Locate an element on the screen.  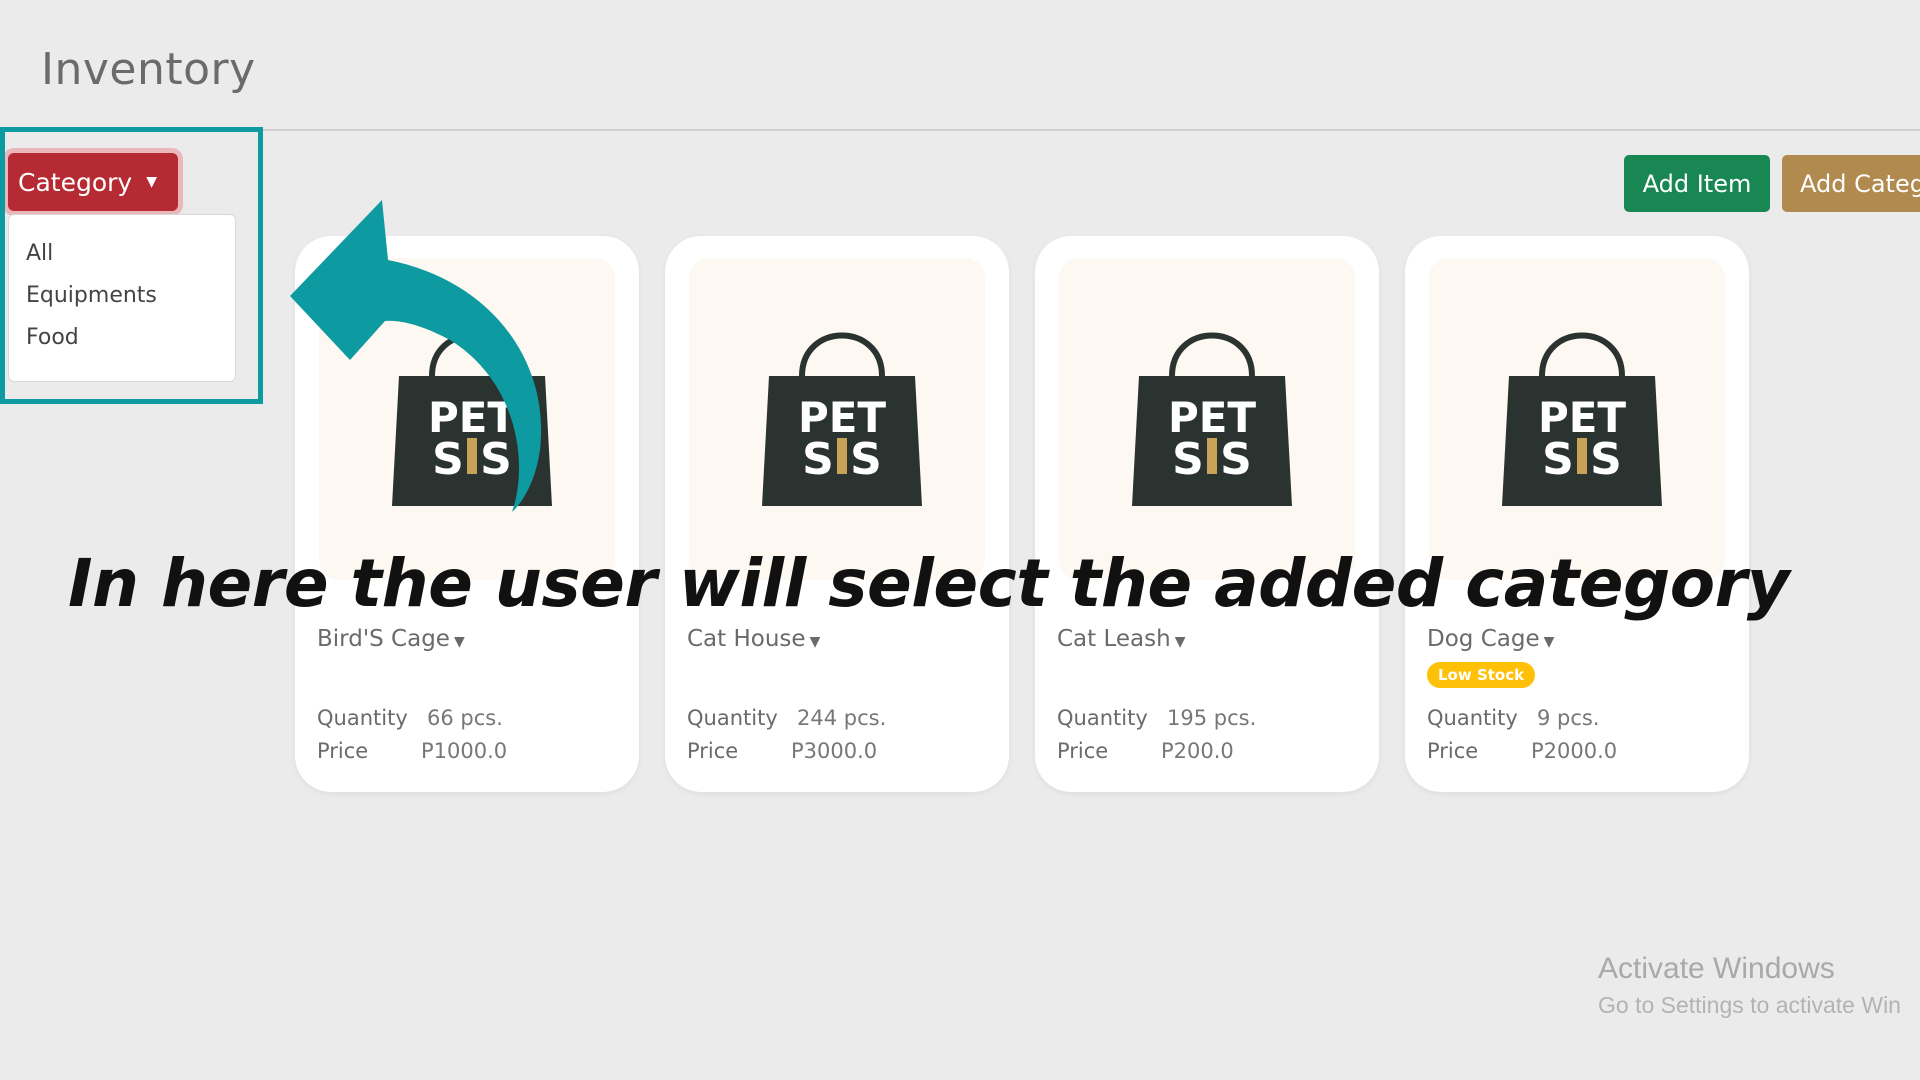
product-name: Cat House ▼ is located at coordinates (753, 639).